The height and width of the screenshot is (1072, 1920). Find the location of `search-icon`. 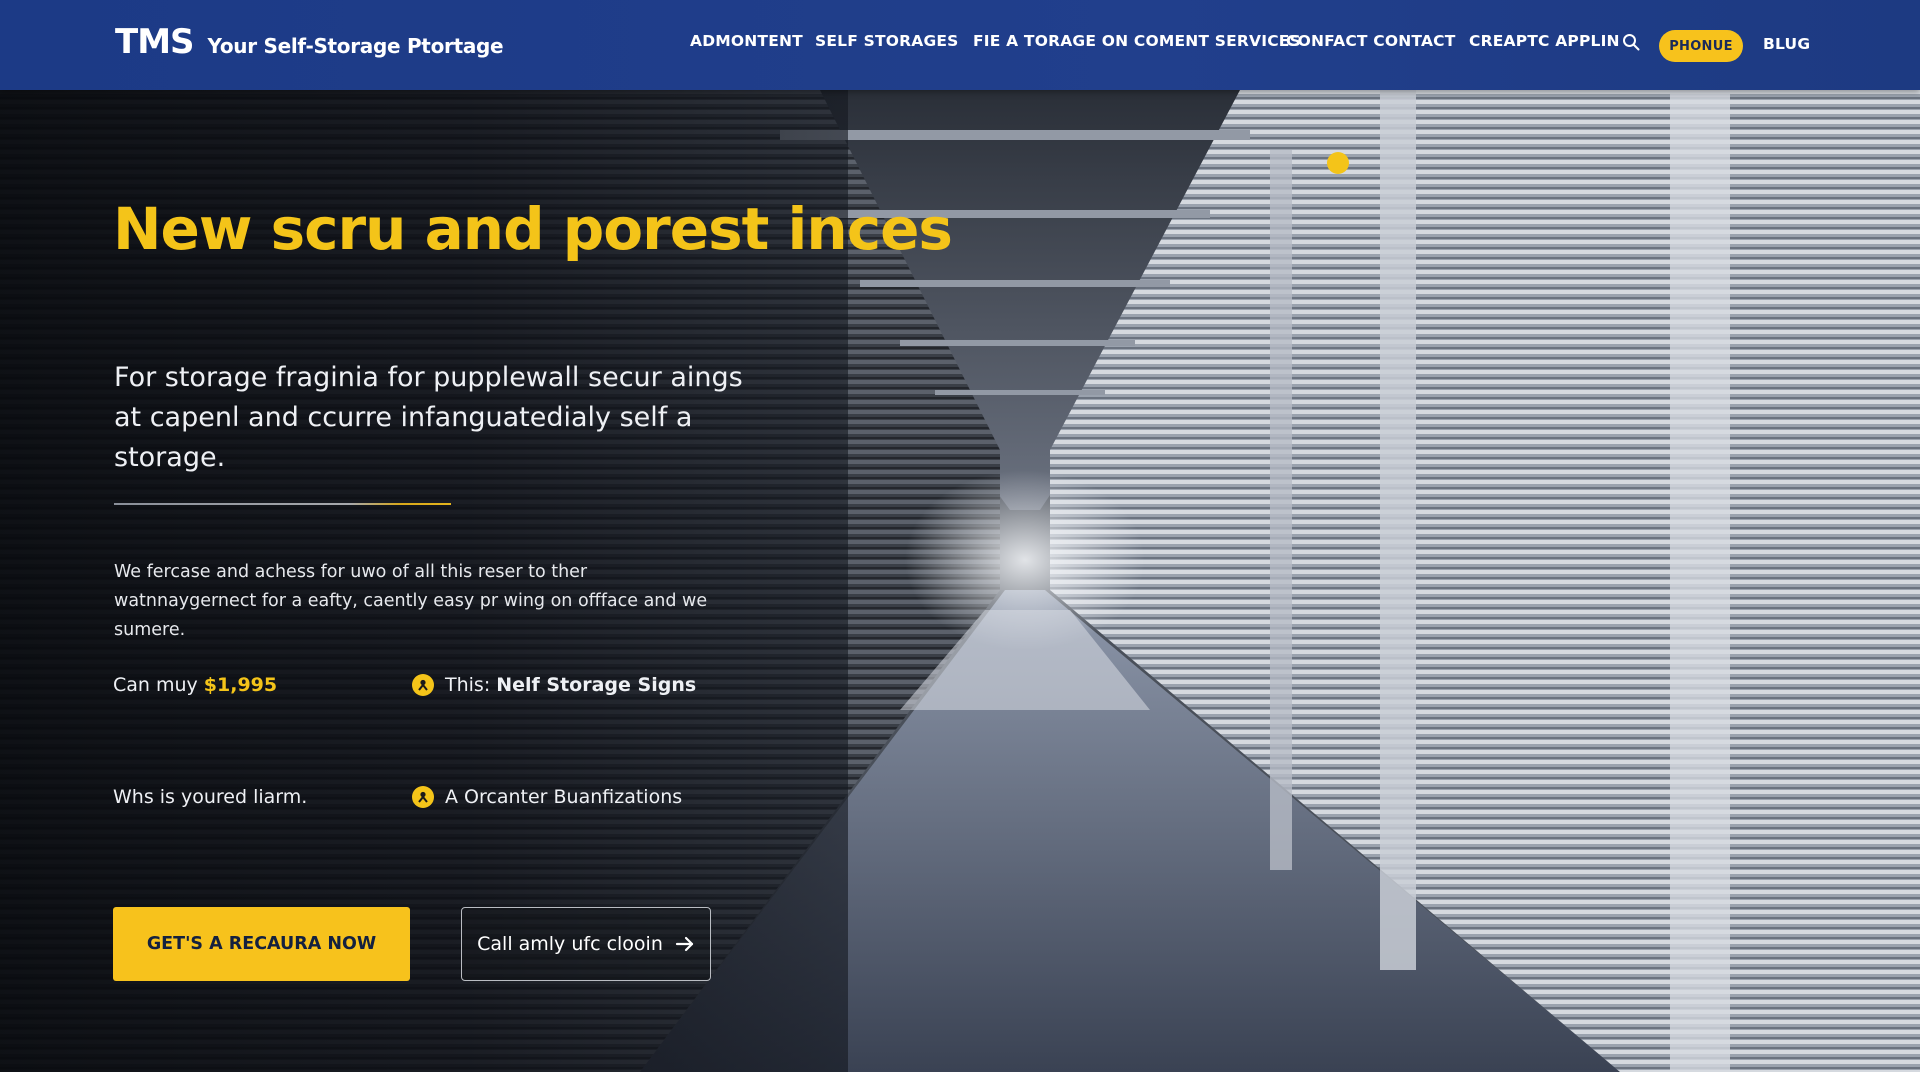

search-icon is located at coordinates (1631, 42).